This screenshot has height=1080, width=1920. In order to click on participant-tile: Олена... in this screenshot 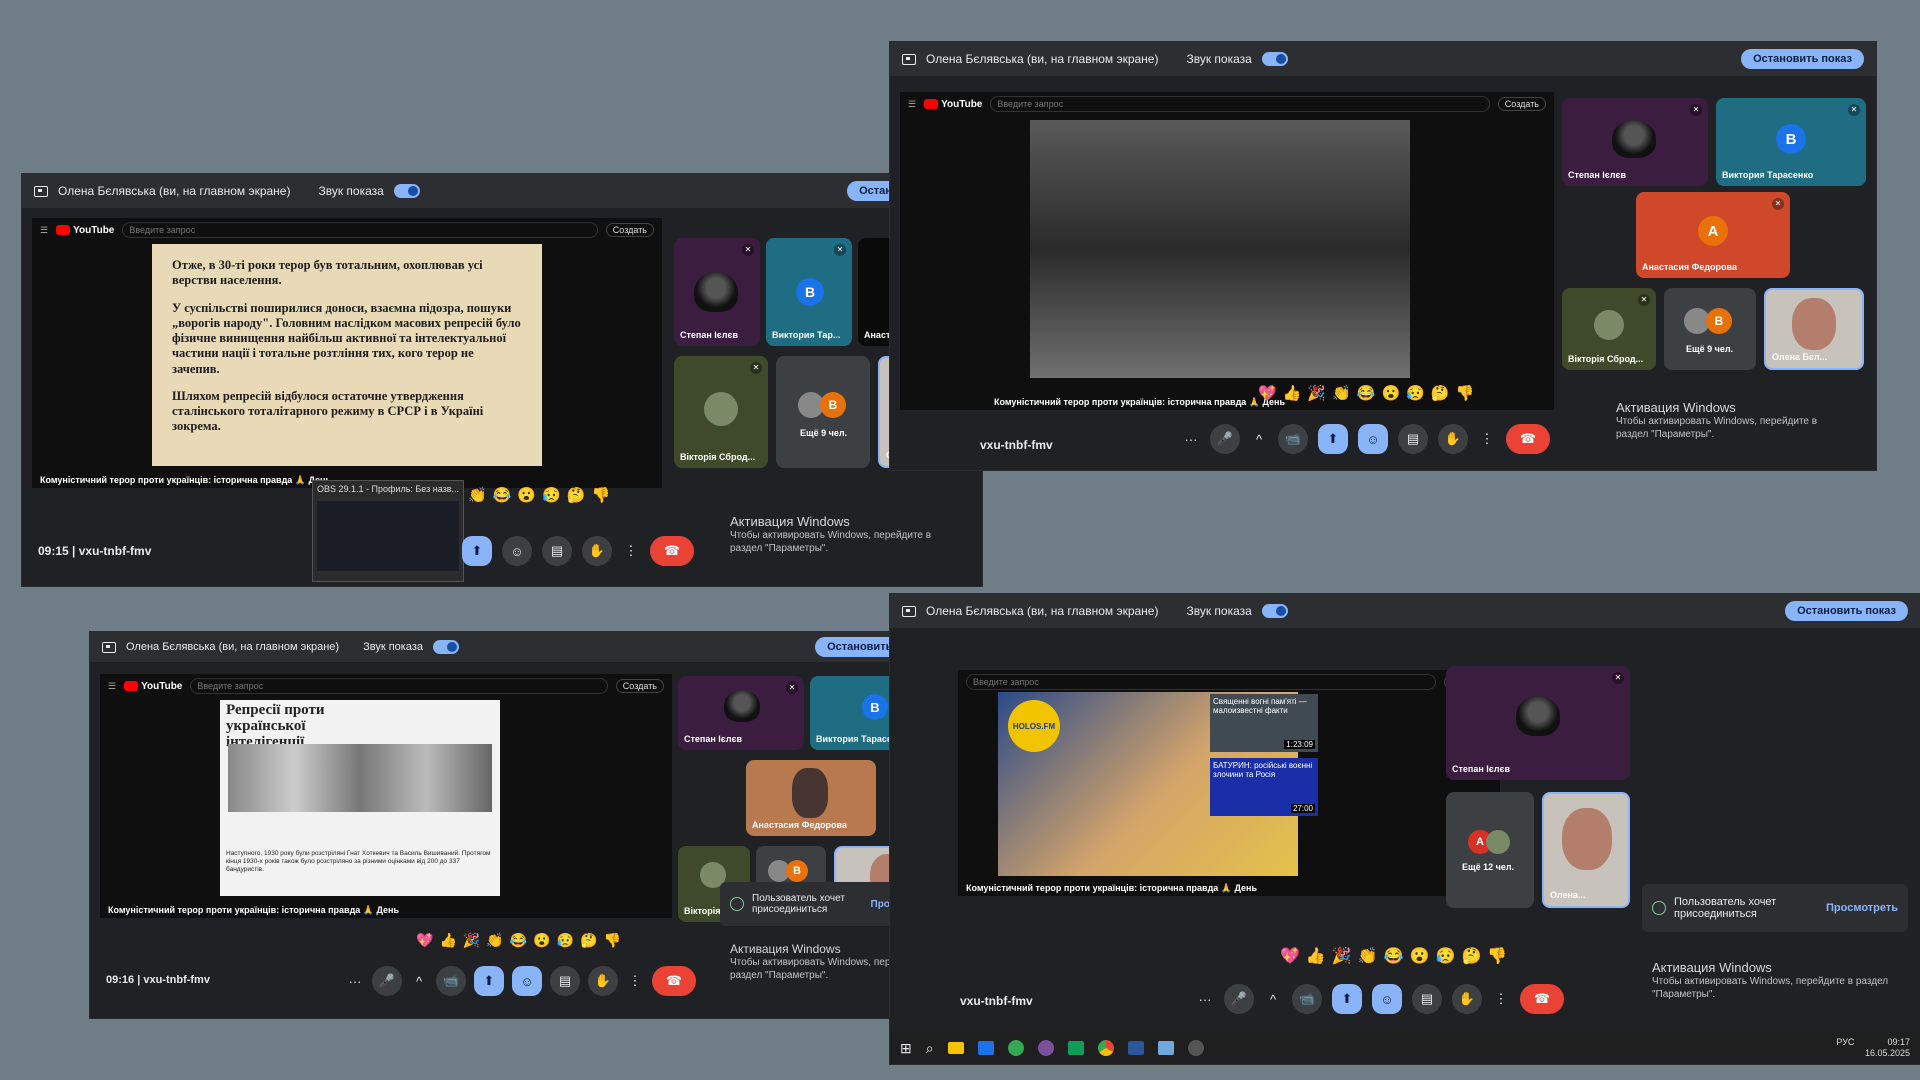, I will do `click(1586, 850)`.